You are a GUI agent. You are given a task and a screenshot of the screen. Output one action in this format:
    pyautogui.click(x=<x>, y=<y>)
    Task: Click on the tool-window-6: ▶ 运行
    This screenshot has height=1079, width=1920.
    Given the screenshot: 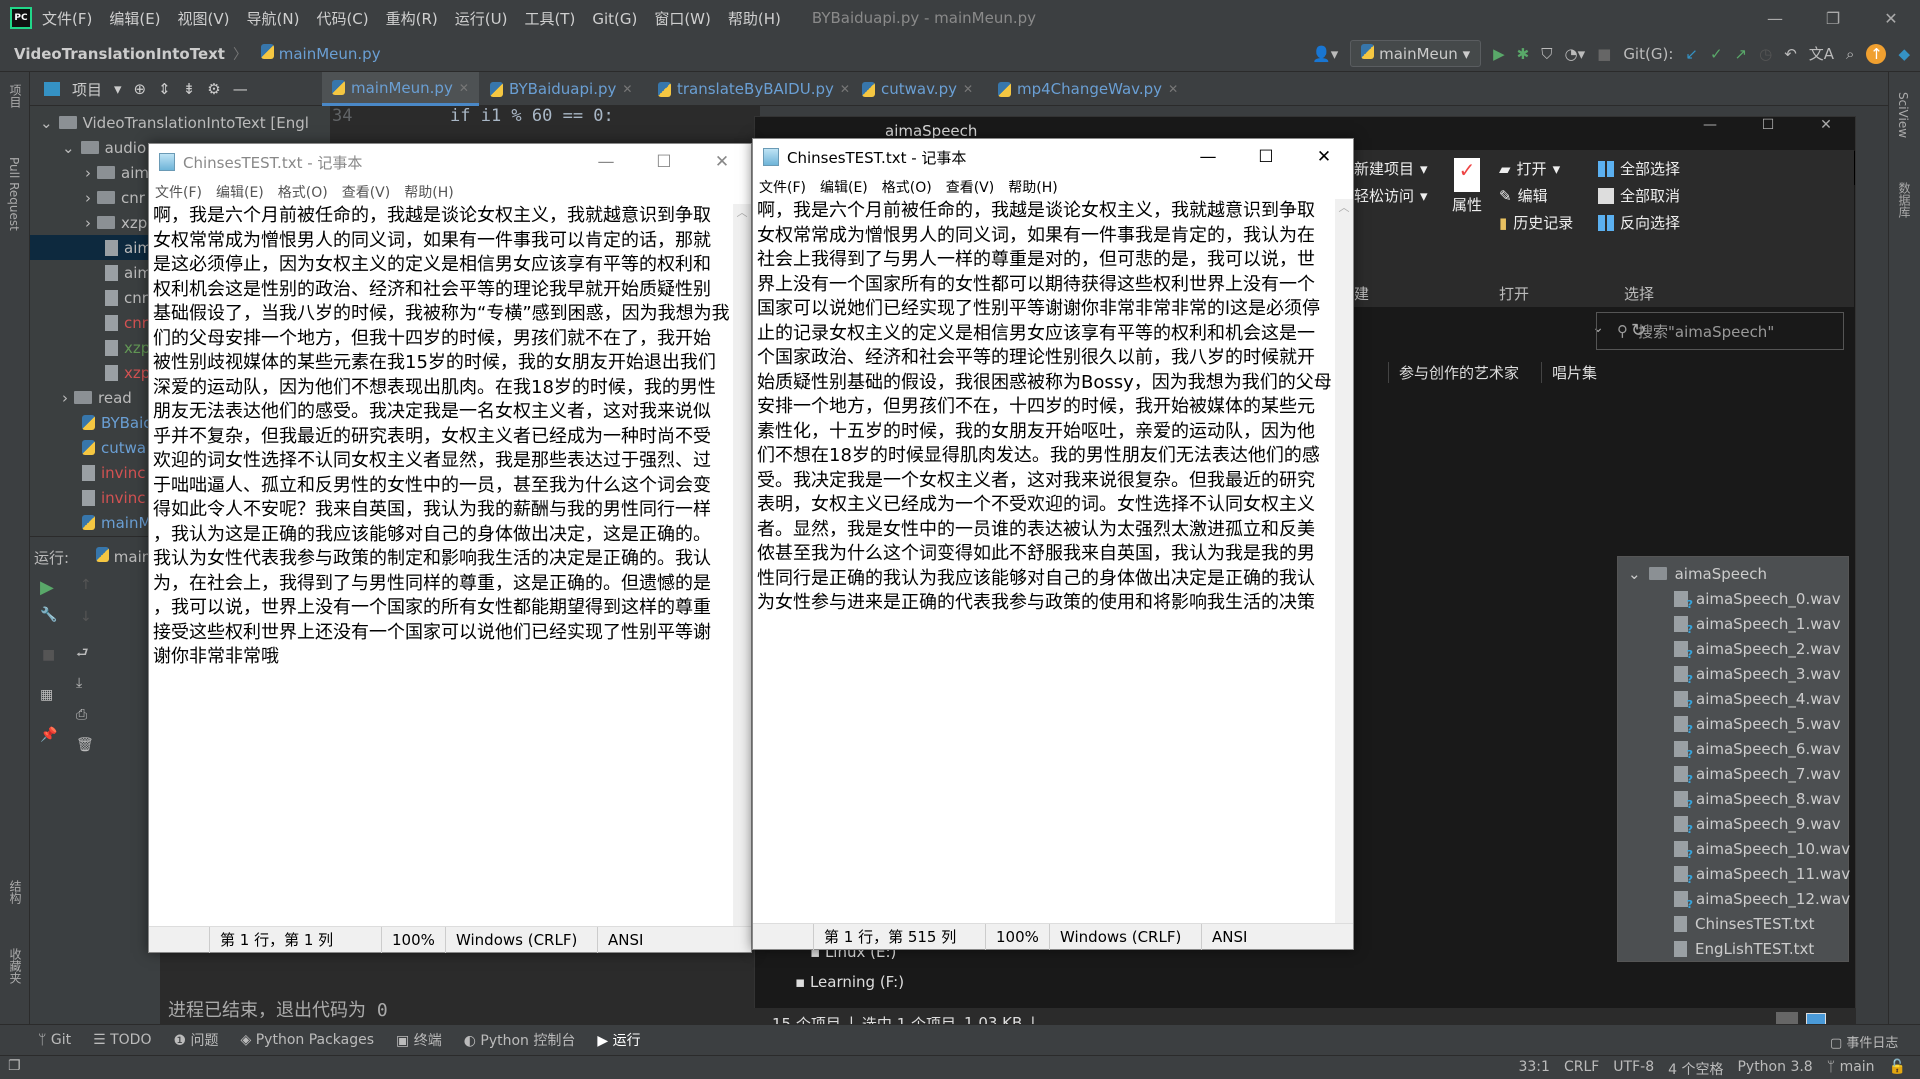 What is the action you would take?
    pyautogui.click(x=618, y=1040)
    